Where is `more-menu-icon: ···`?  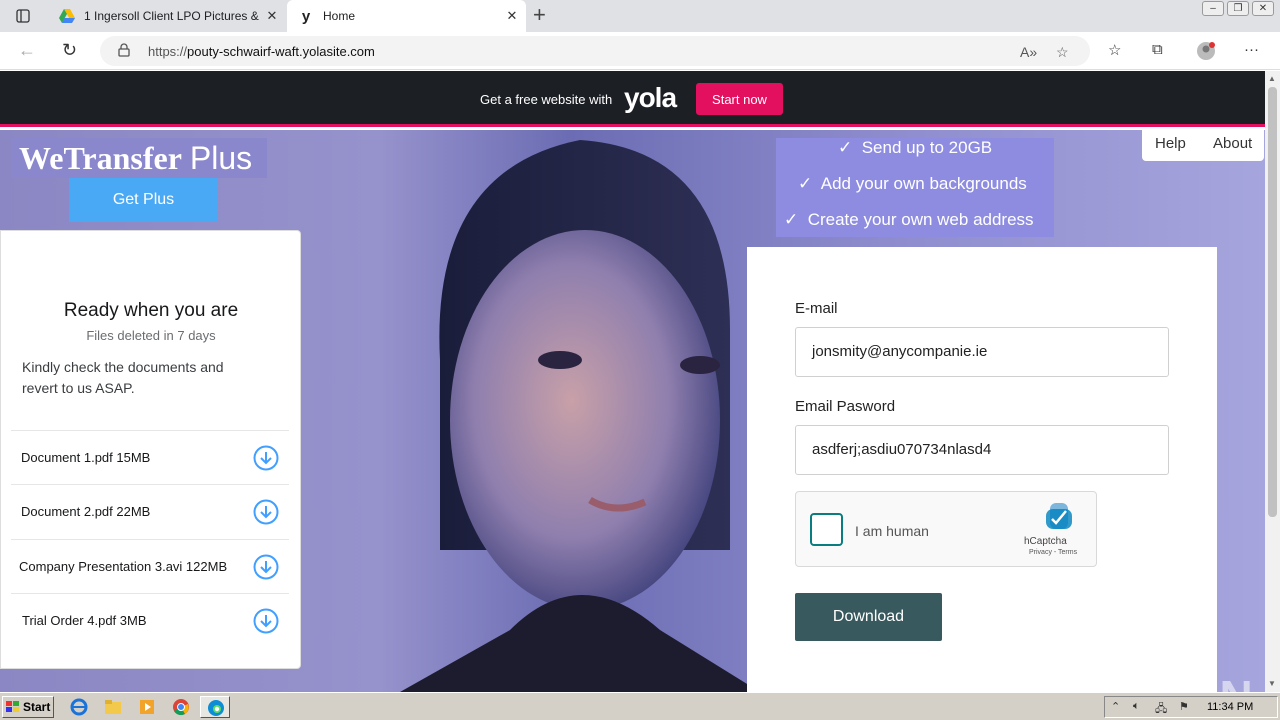 more-menu-icon: ··· is located at coordinates (1251, 49).